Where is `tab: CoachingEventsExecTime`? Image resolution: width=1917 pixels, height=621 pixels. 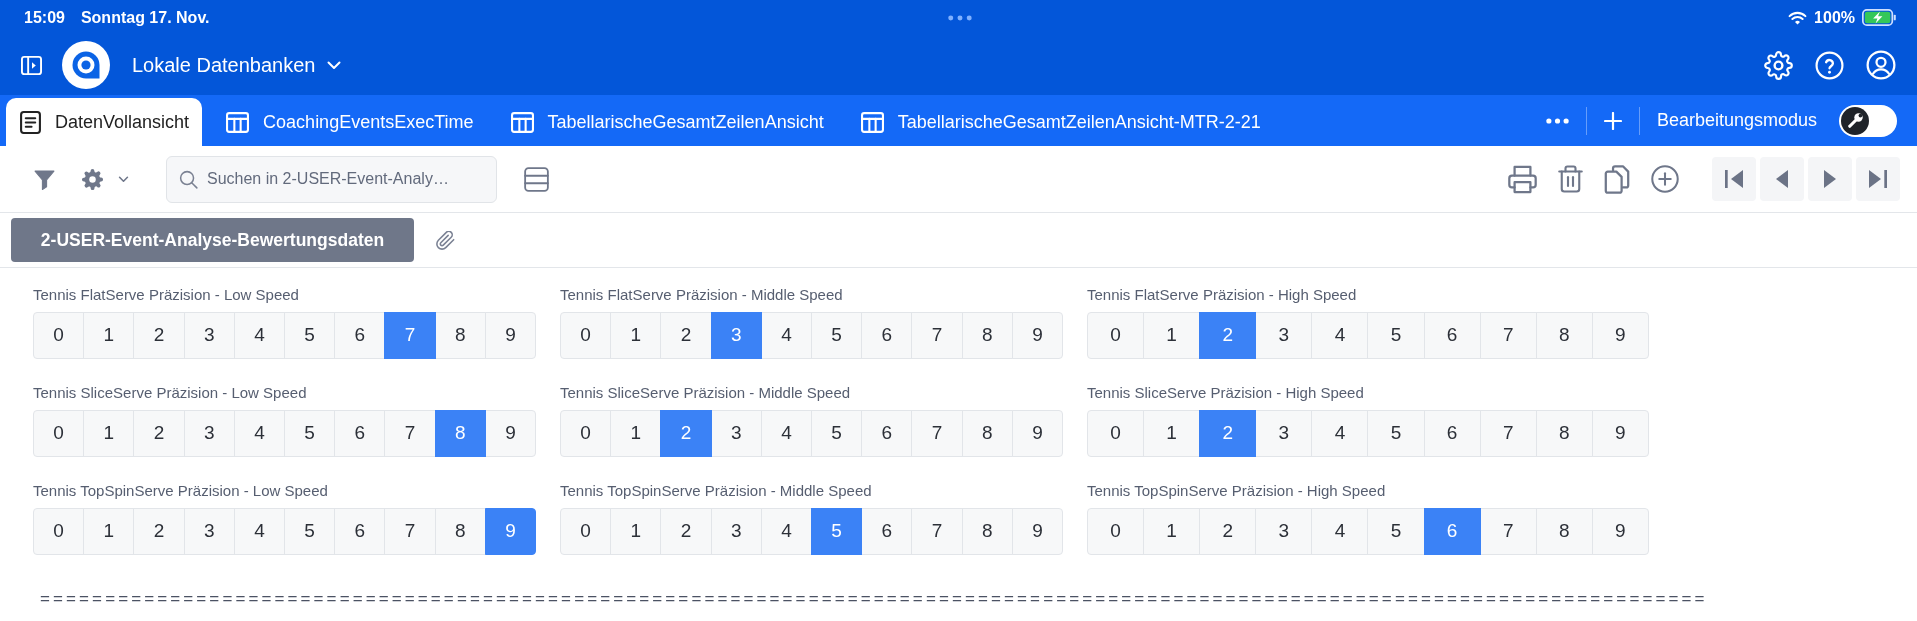
tab: CoachingEventsExecTime is located at coordinates (349, 122).